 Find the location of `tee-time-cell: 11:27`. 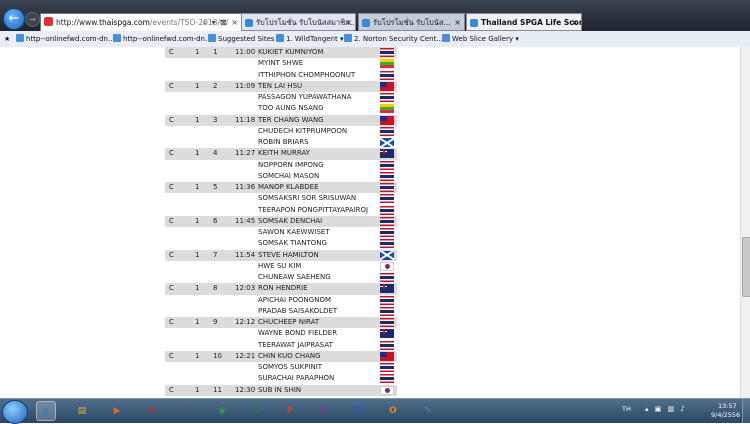

tee-time-cell: 11:27 is located at coordinates (245, 153).